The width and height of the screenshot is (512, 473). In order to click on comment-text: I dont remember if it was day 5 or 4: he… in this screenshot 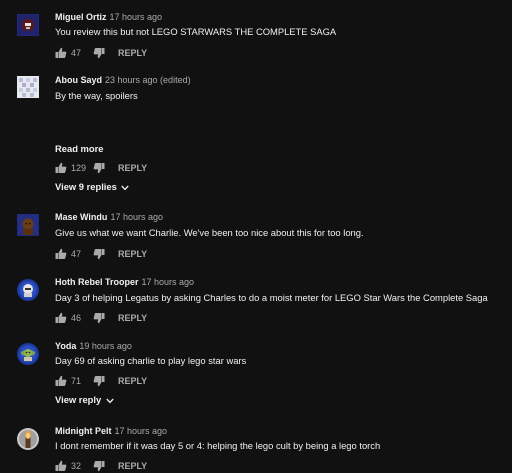, I will do `click(218, 445)`.